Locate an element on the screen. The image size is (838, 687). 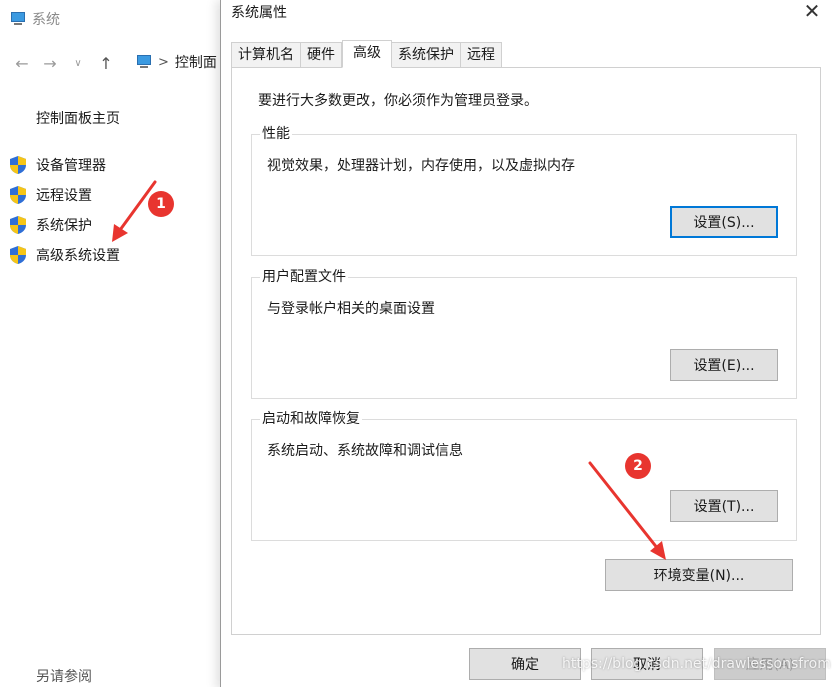
group-description: 与登录帐户相关的桌面设置 is located at coordinates (351, 309).